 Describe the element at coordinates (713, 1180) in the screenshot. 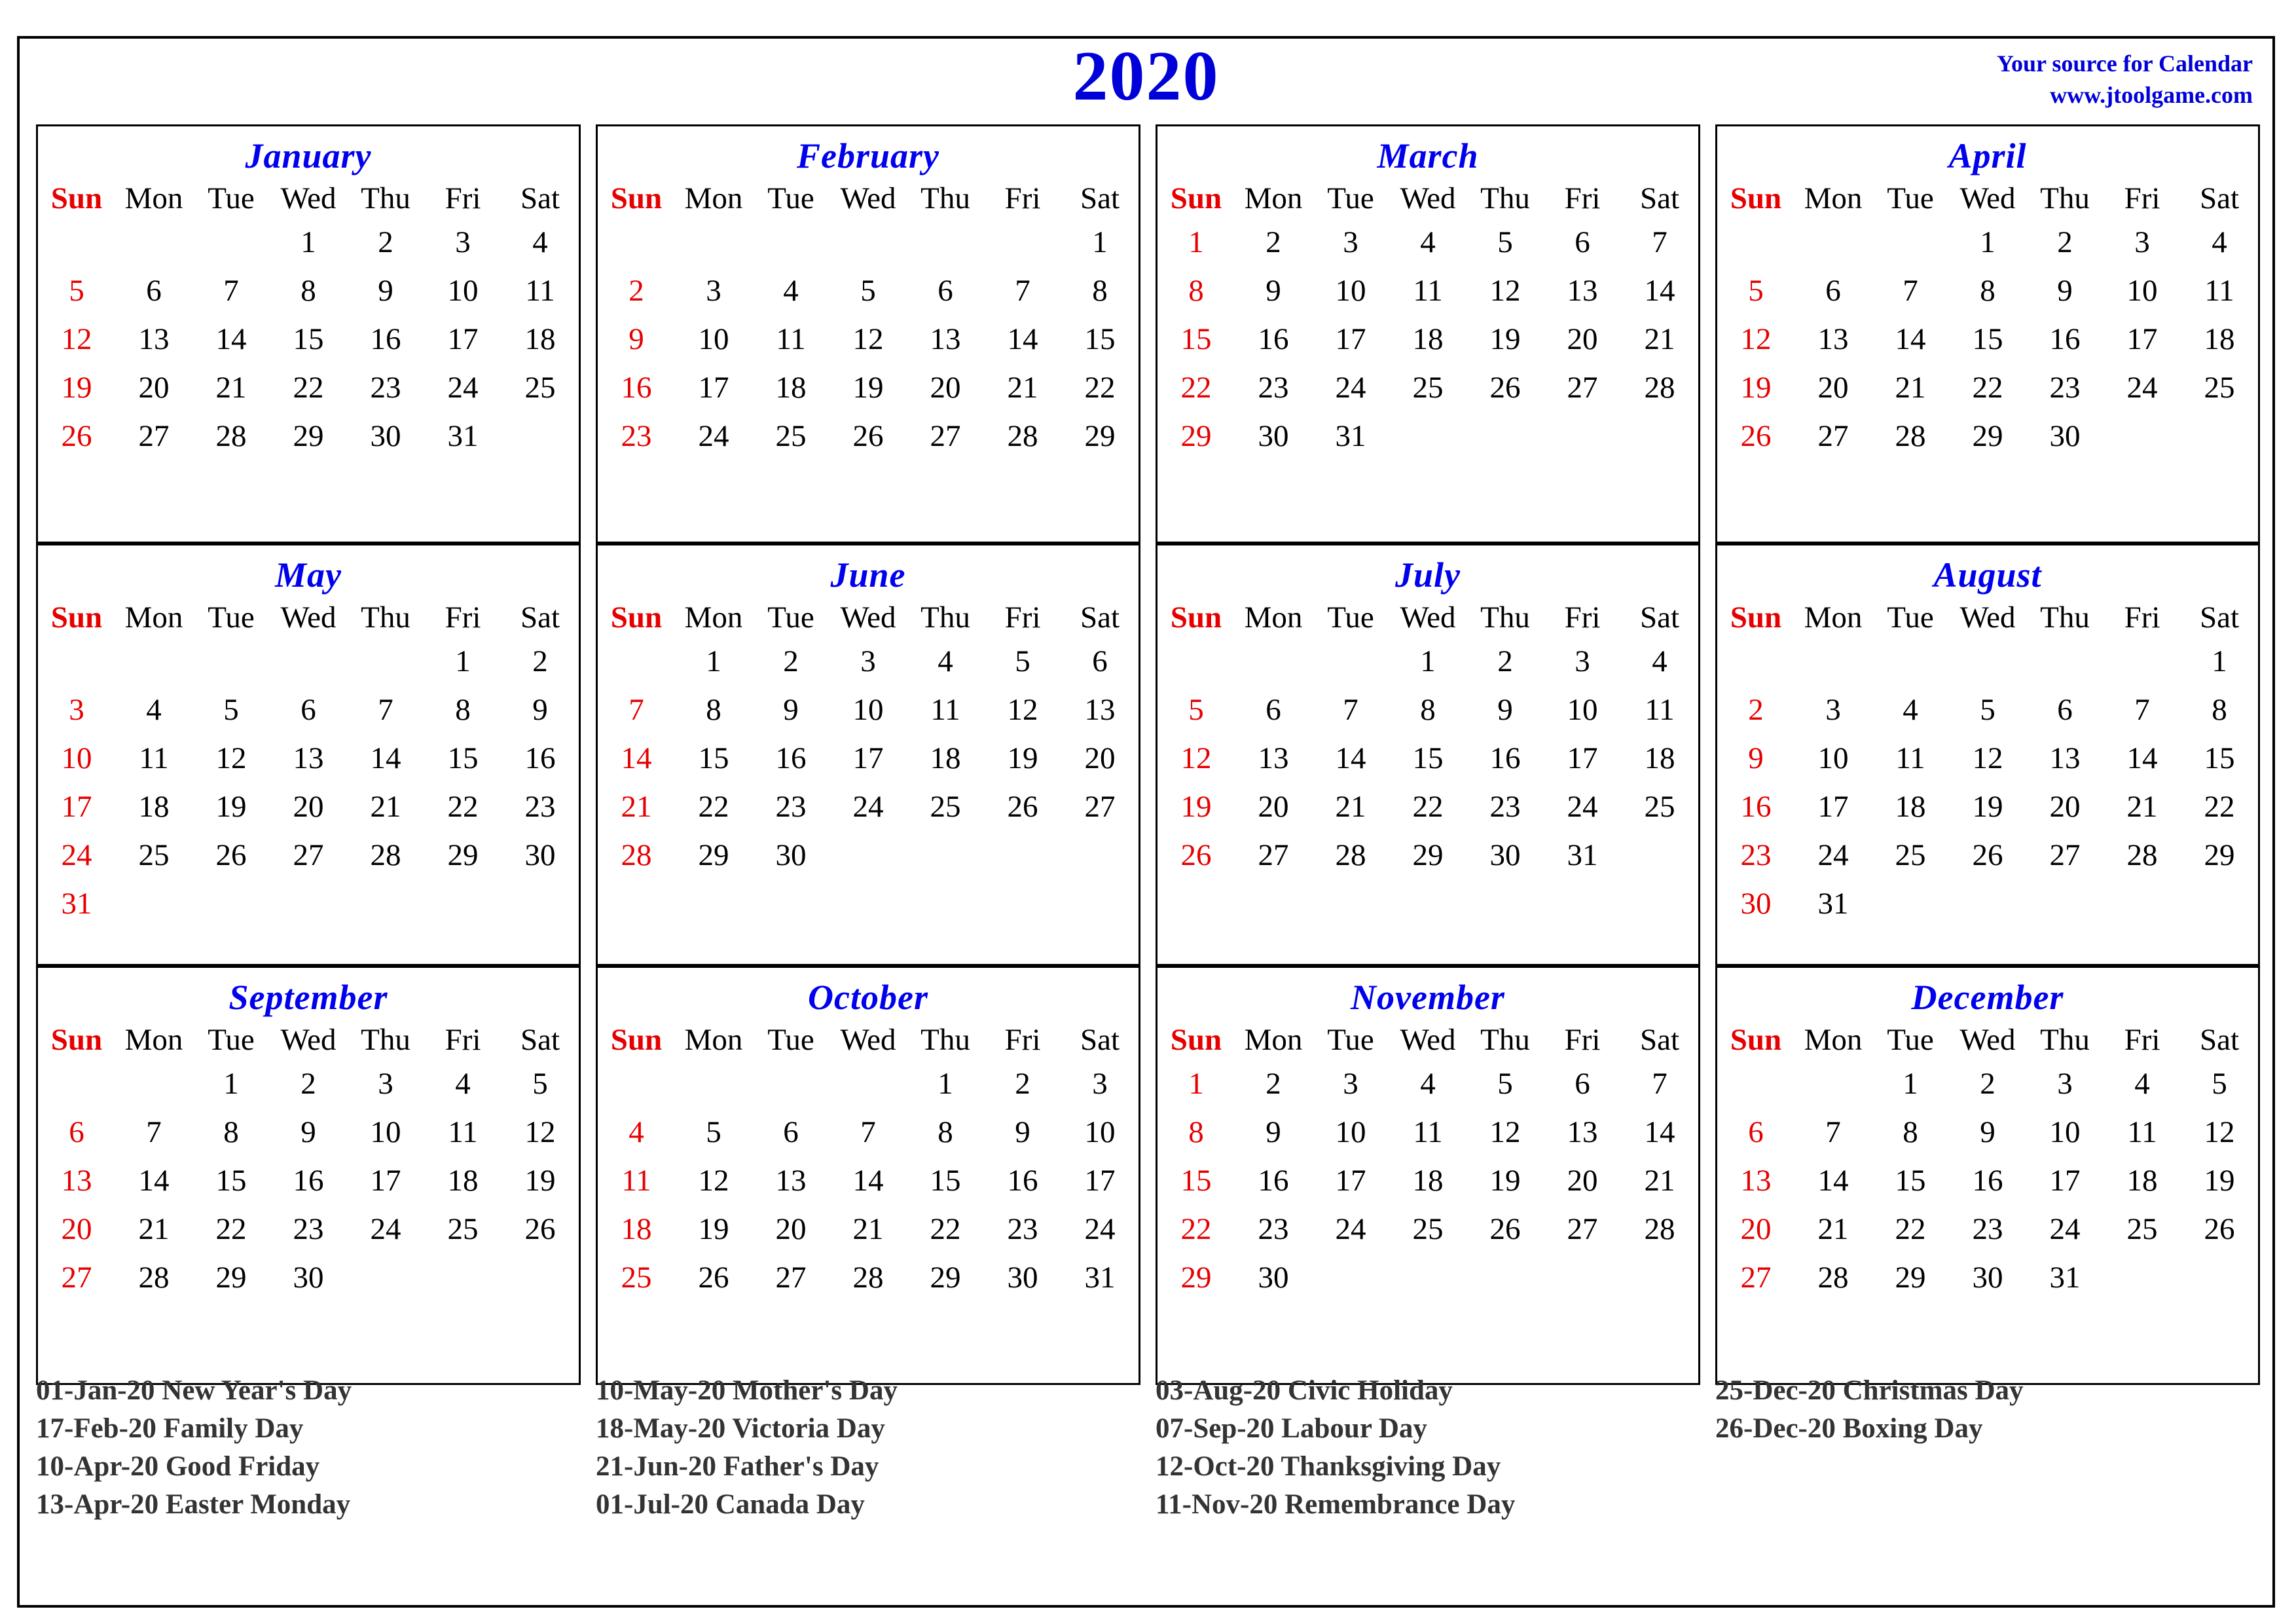

I see `day-cell: 12` at that location.